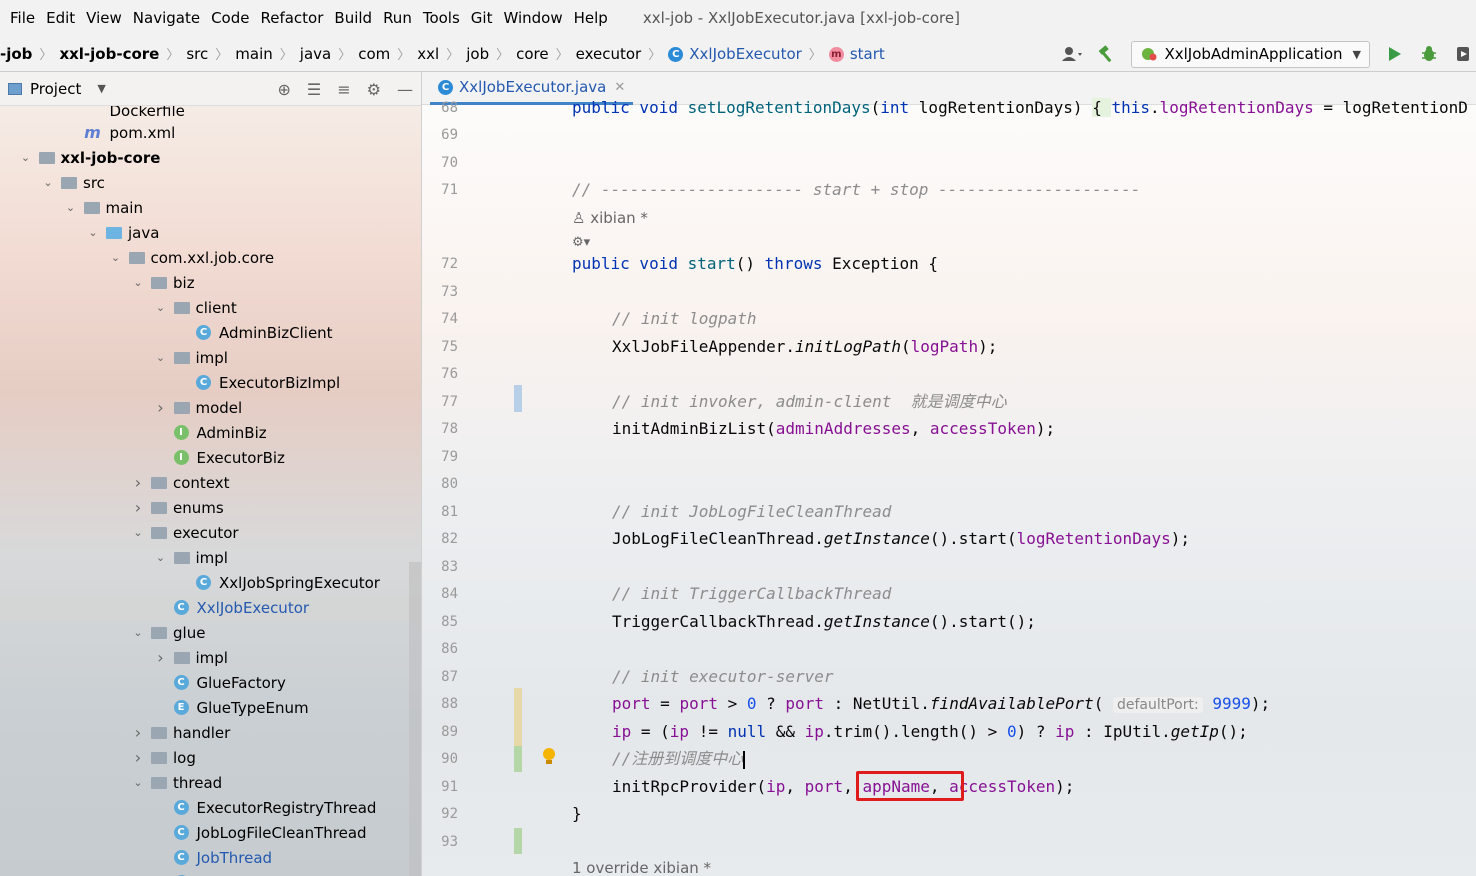 This screenshot has height=876, width=1476. I want to click on tree-item: ⌄ java, so click(210, 232).